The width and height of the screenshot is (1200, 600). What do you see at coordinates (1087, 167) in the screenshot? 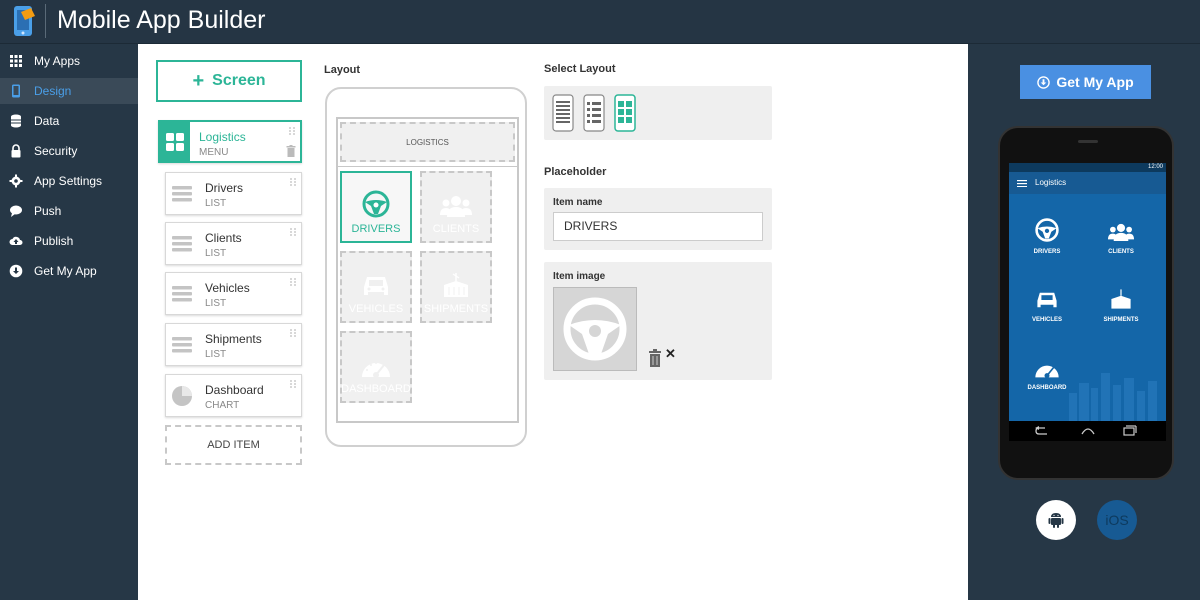
I see `status-bar: 12:00` at bounding box center [1087, 167].